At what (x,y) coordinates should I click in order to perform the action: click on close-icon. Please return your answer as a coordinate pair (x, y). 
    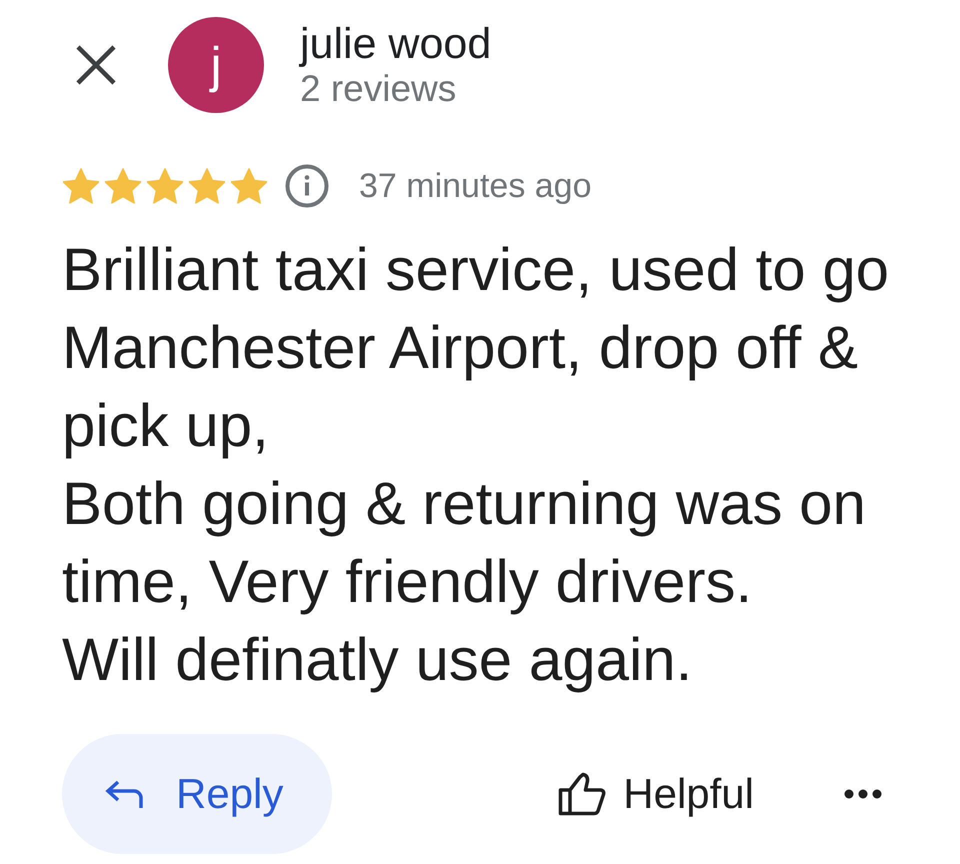
    Looking at the image, I should click on (96, 65).